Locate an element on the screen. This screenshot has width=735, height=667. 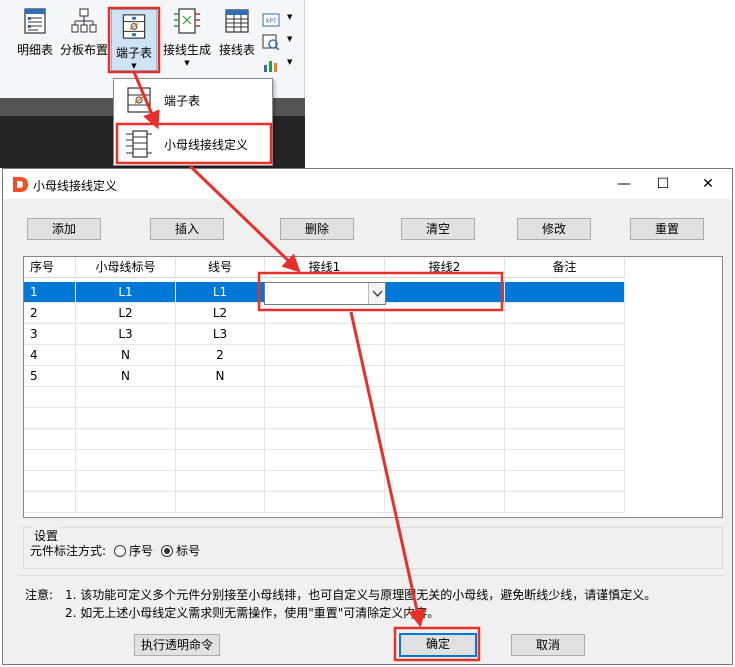
ribbon-button-terminal-table: 端子表 ▼ is located at coordinates (134, 40).